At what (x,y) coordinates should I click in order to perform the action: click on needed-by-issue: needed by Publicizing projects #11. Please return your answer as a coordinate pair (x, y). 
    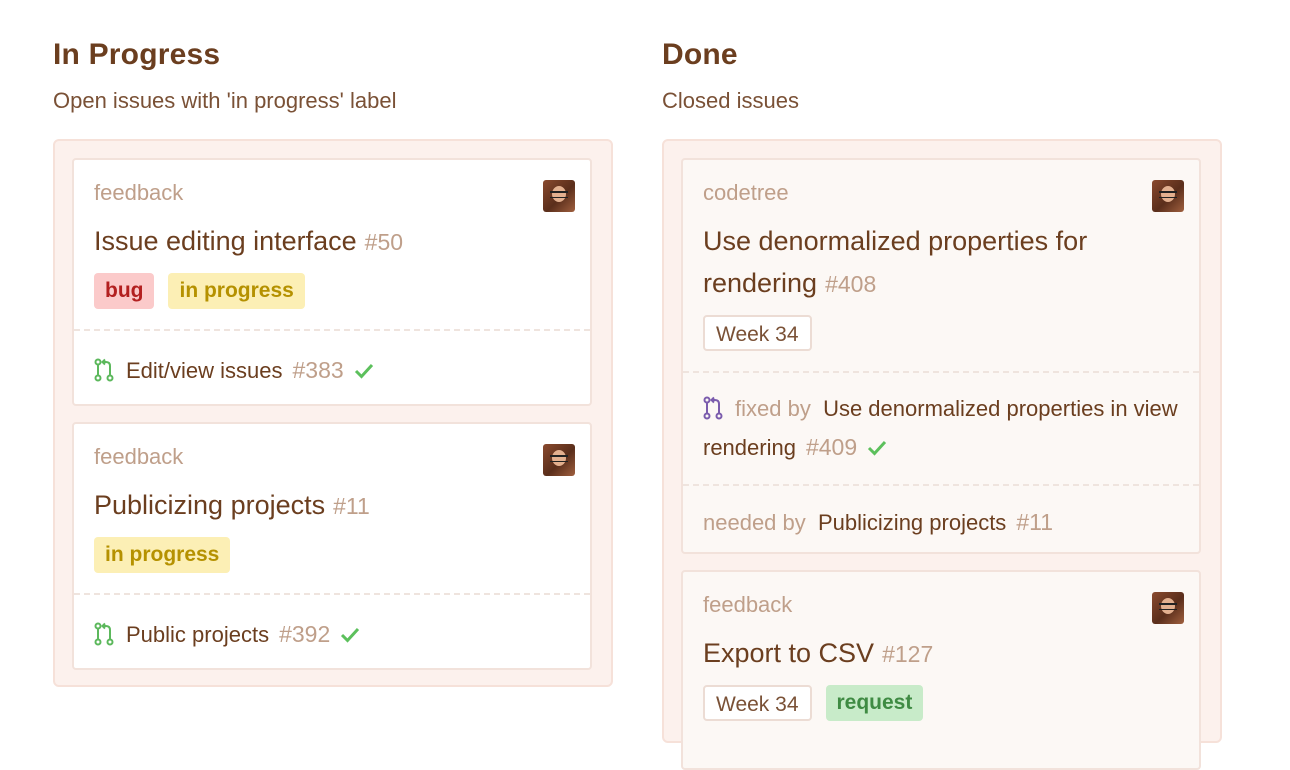
    Looking at the image, I should click on (941, 521).